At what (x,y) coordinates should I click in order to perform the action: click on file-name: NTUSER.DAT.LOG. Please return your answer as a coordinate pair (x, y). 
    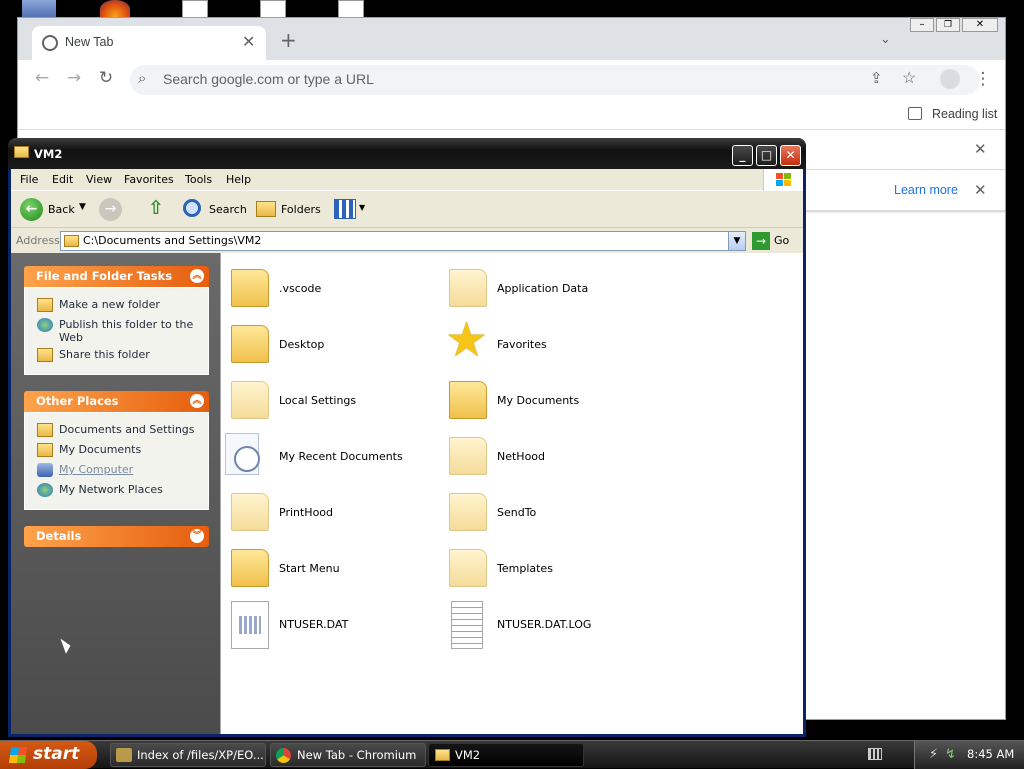
    Looking at the image, I should click on (544, 624).